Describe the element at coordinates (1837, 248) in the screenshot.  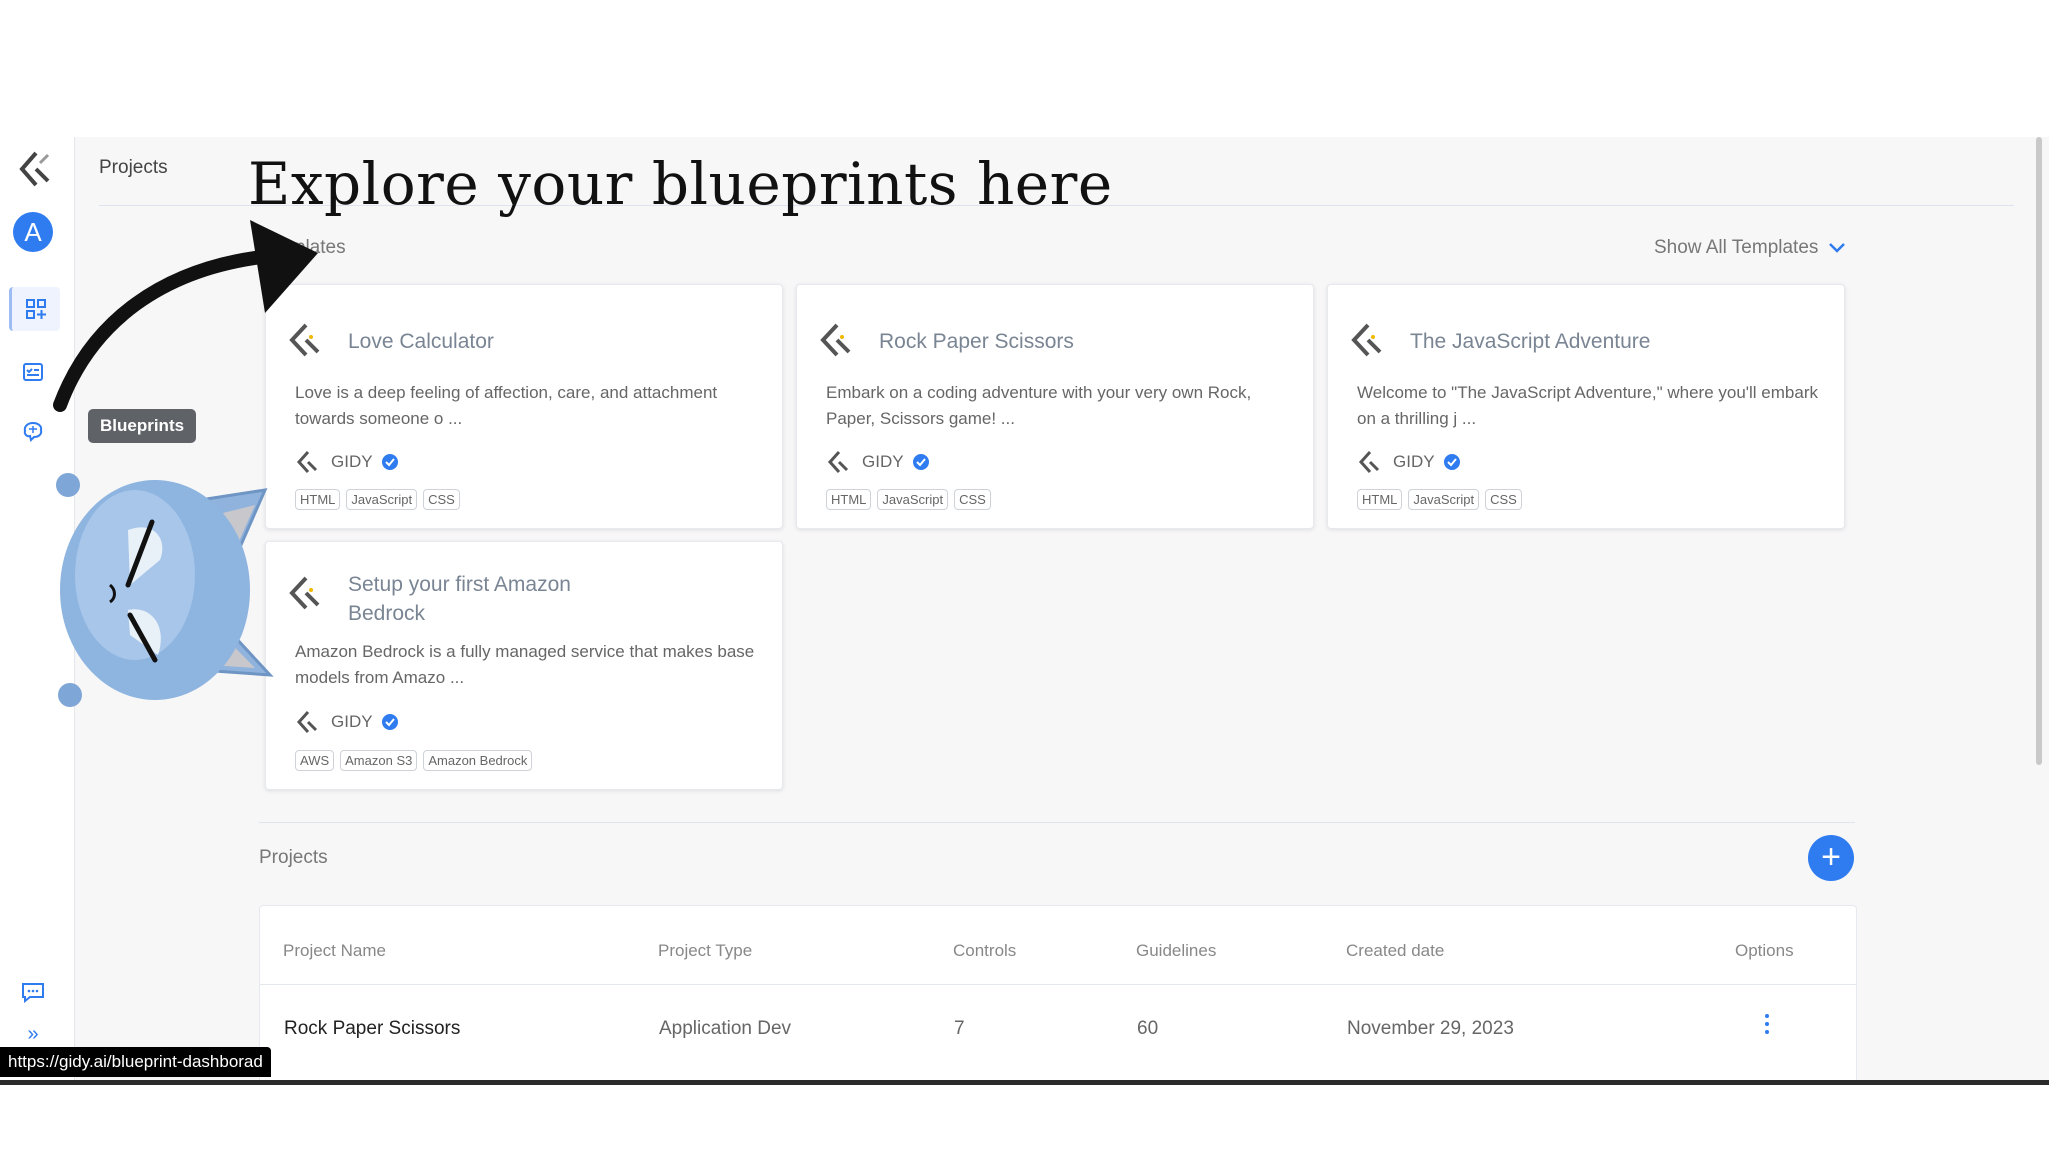
I see `chevron-down-icon` at that location.